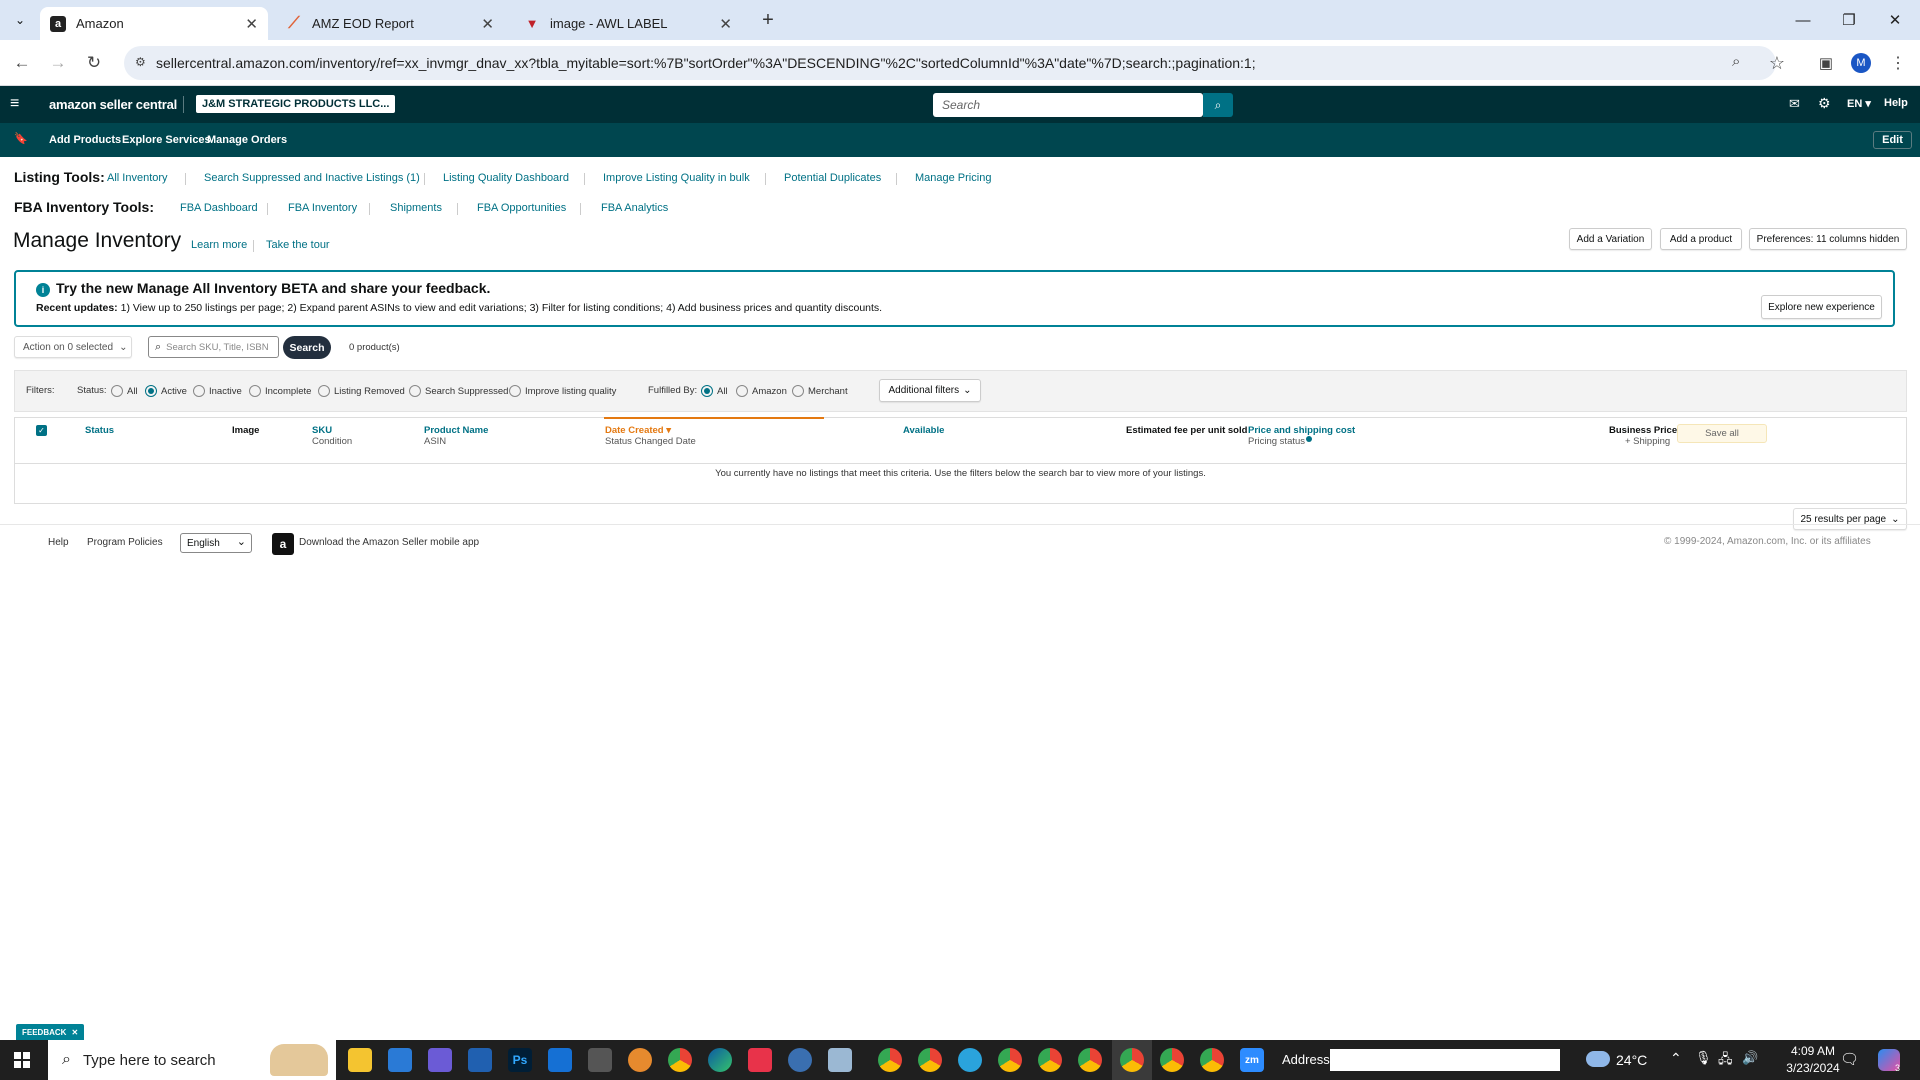  What do you see at coordinates (676, 178) in the screenshot?
I see `link-improve-listing-quality: Improve Listing Quality in bulk` at bounding box center [676, 178].